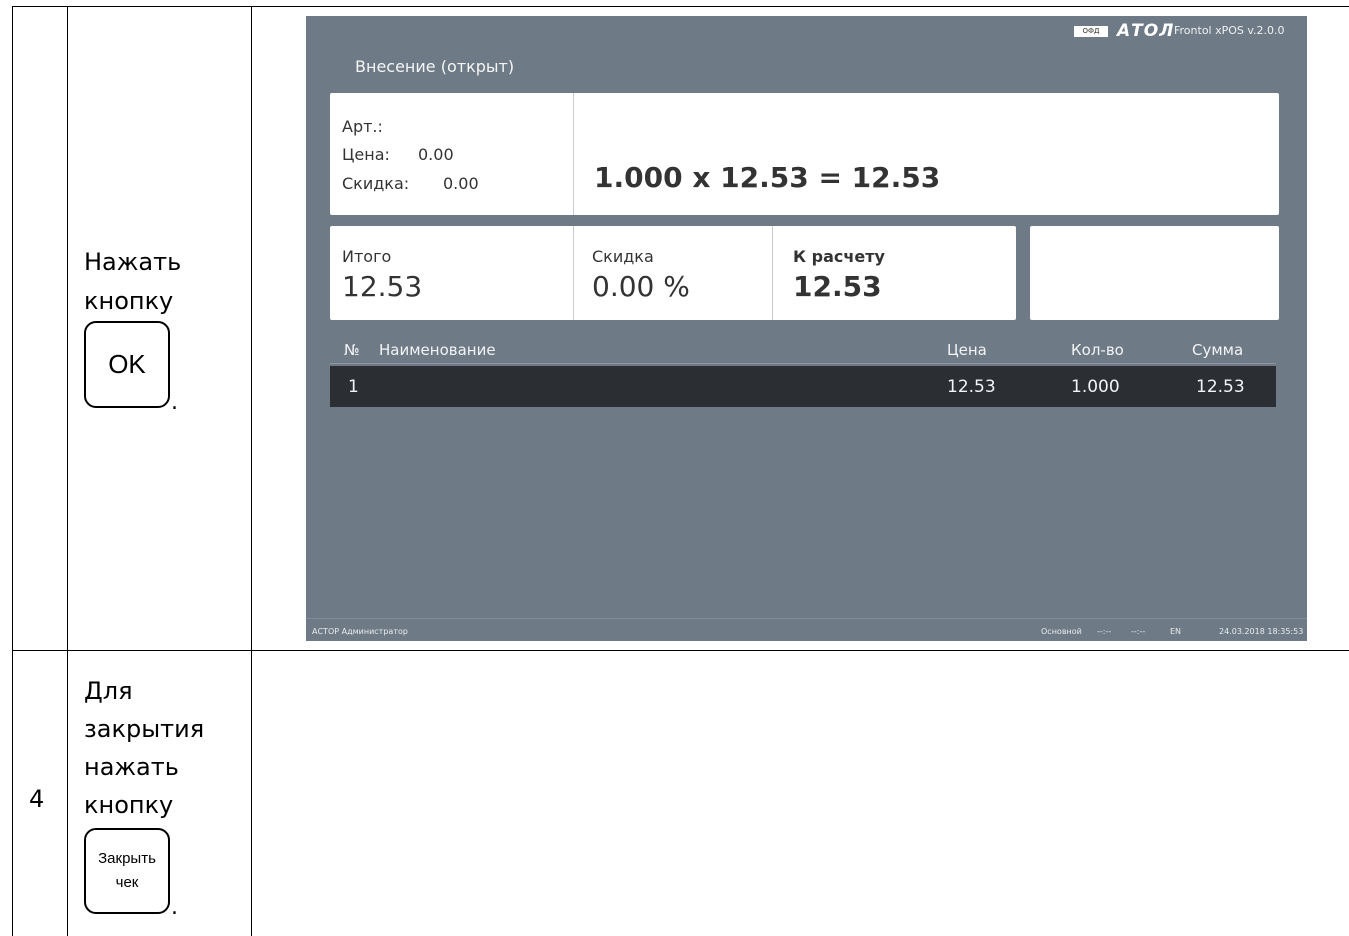  I want to click on total-value: 12.53, so click(382, 286).